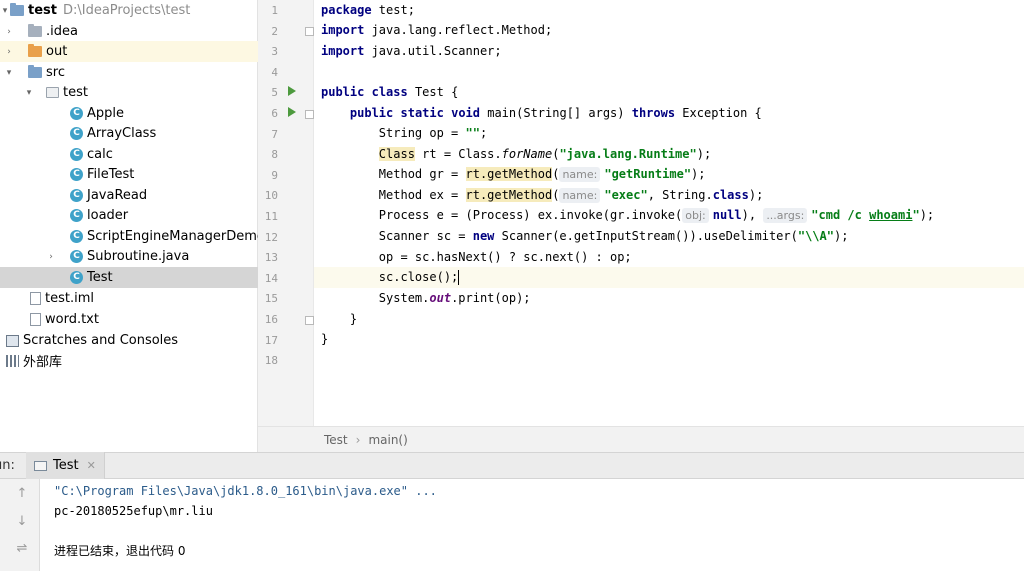 This screenshot has height=571, width=1024. I want to click on breadcrumb-item-method: main(), so click(387, 440).